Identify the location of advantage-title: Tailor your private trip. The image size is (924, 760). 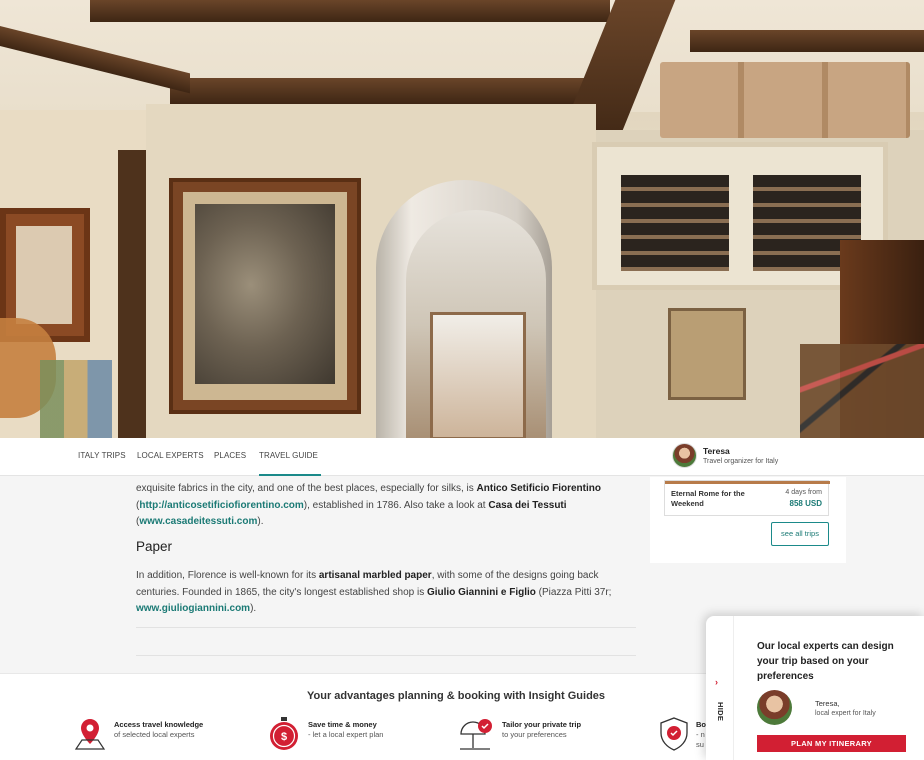
(542, 724).